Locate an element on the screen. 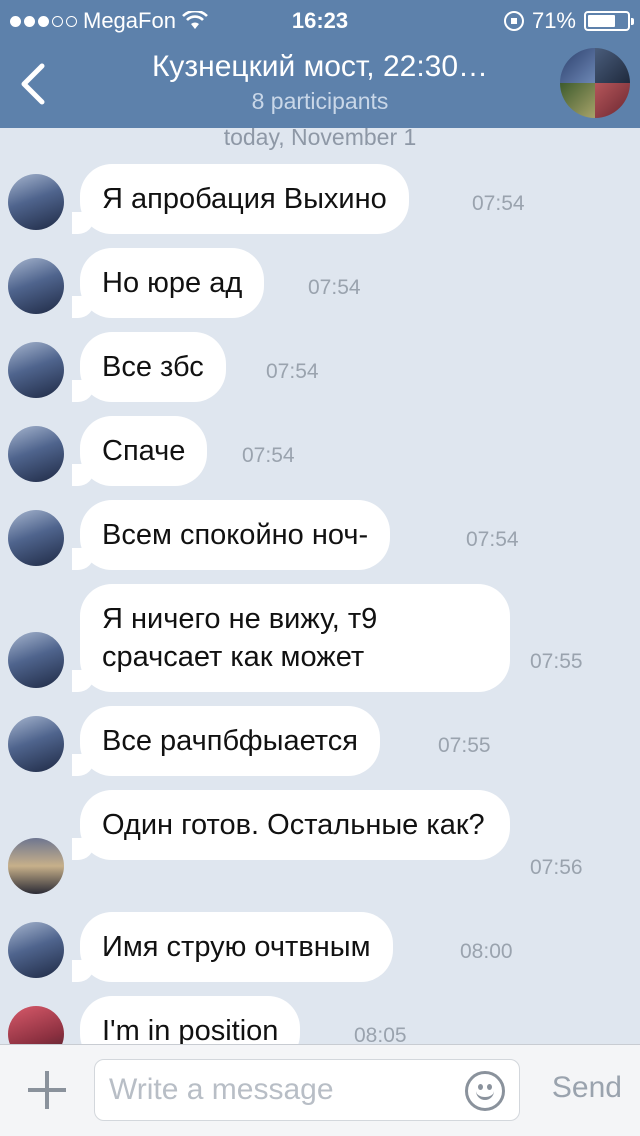 The image size is (640, 1136). status-right: 71% is located at coordinates (568, 21).